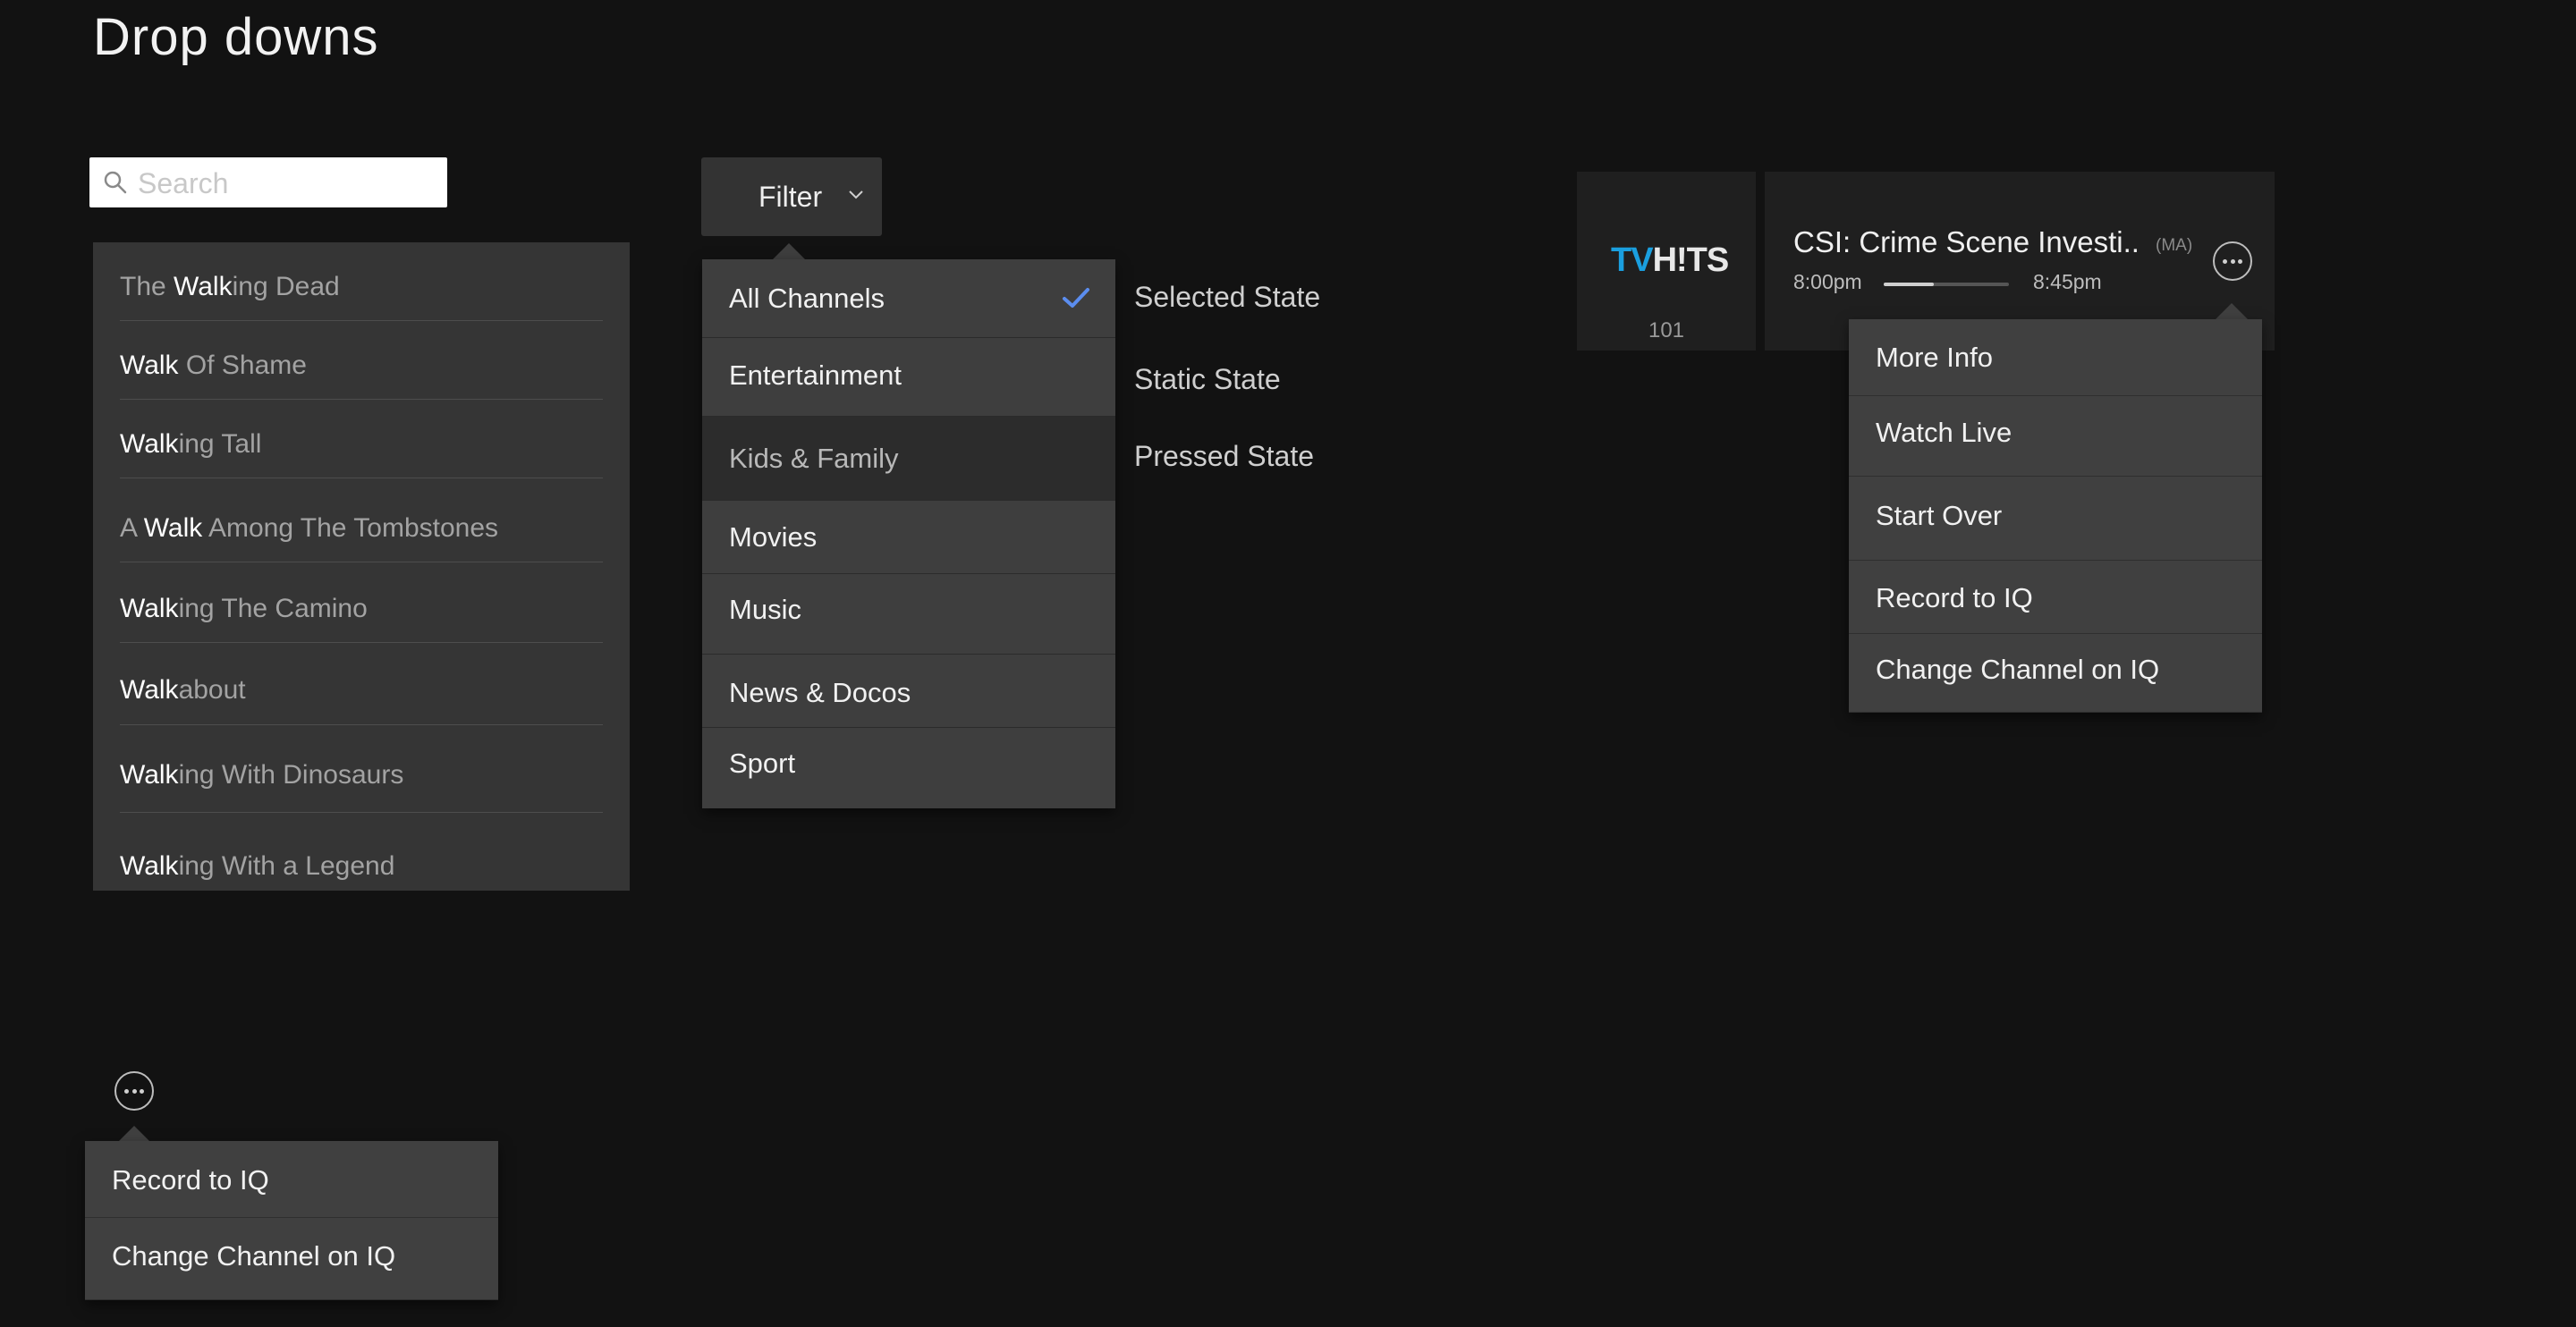 The height and width of the screenshot is (1327, 2576). I want to click on menu-item-more-info: More Info, so click(2055, 357).